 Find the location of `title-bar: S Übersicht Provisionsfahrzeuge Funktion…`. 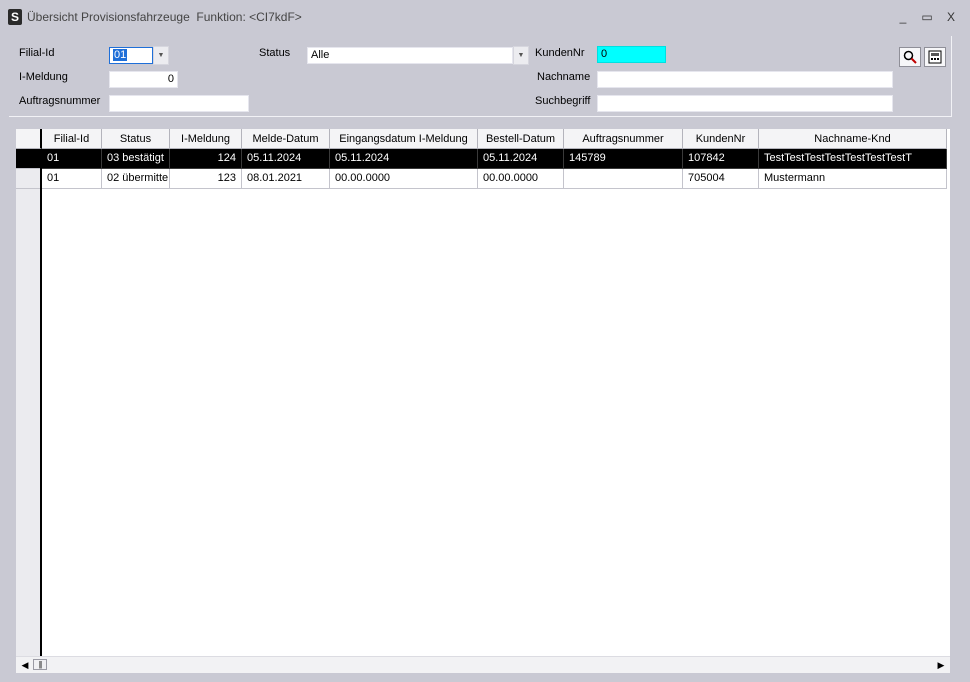

title-bar: S Übersicht Provisionsfahrzeuge Funktion… is located at coordinates (485, 18).